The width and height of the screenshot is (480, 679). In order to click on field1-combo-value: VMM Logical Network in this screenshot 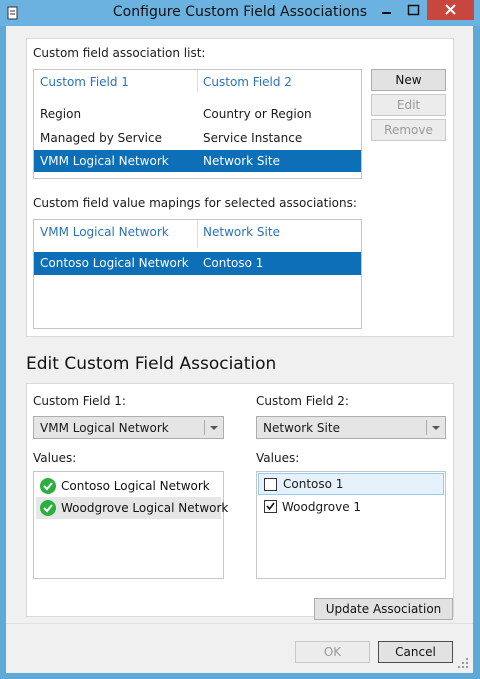, I will do `click(104, 428)`.